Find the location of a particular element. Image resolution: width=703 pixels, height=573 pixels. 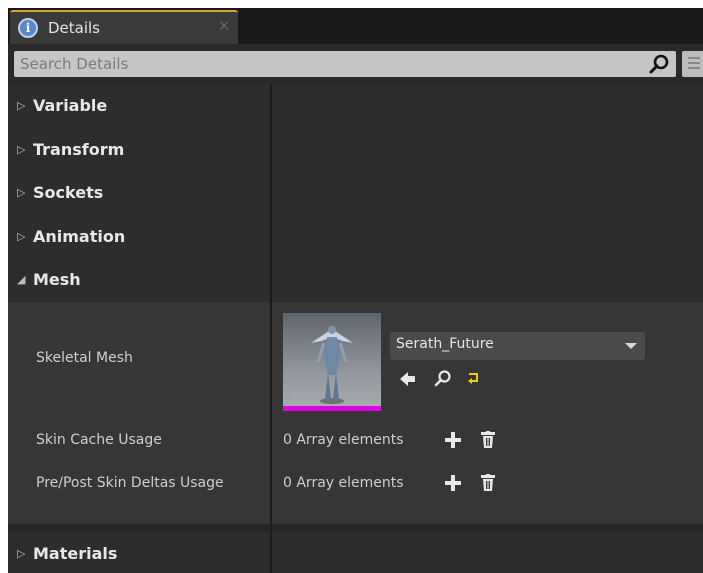

category-materials: ▷ Materials is located at coordinates (355, 552).